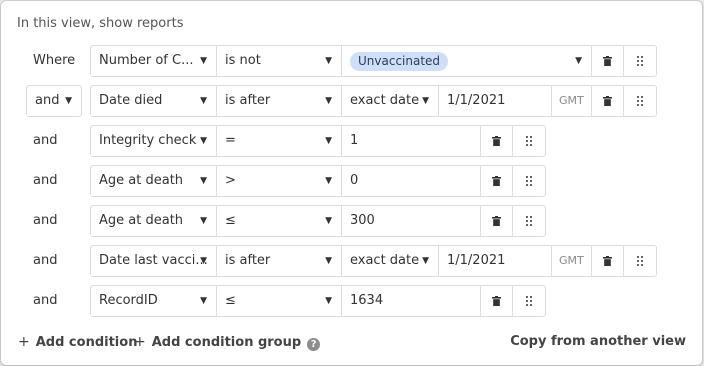 The height and width of the screenshot is (366, 704). Describe the element at coordinates (230, 220) in the screenshot. I see `operator-label: ≤` at that location.